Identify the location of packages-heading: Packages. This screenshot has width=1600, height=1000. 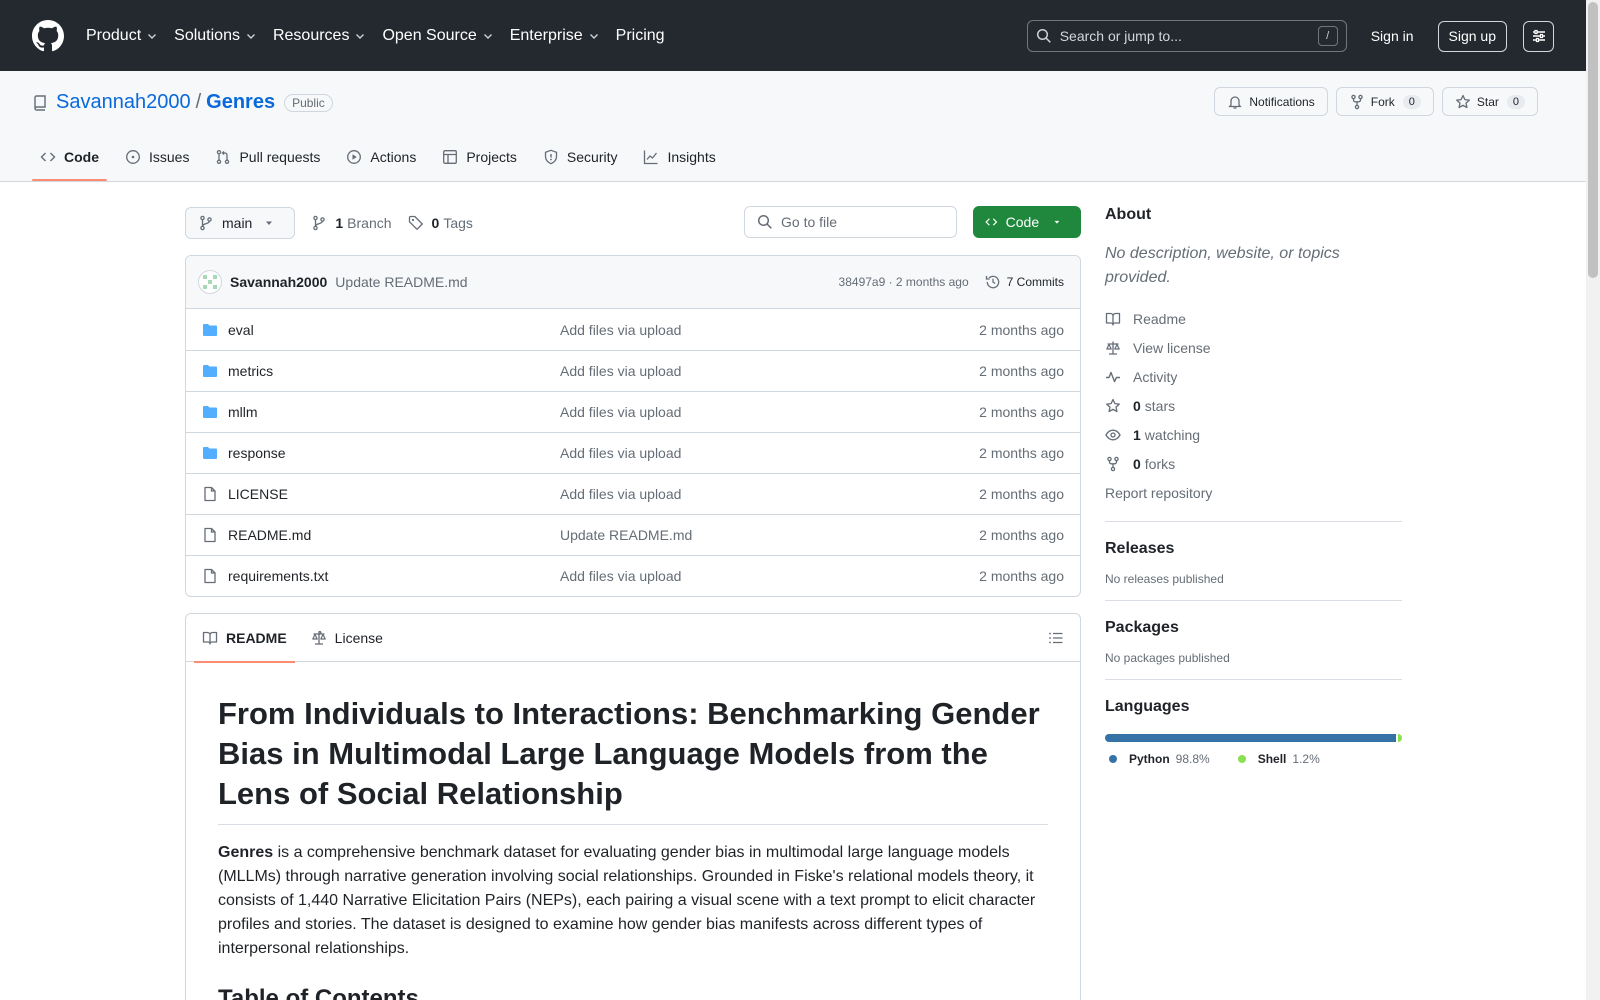
(1253, 628).